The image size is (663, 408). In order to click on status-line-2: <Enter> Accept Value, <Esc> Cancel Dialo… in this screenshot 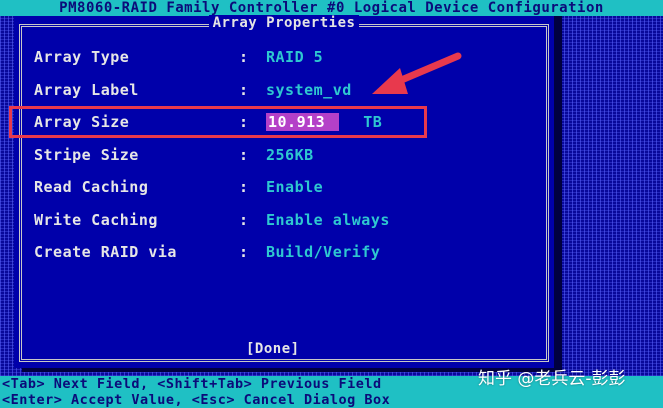, I will do `click(196, 400)`.